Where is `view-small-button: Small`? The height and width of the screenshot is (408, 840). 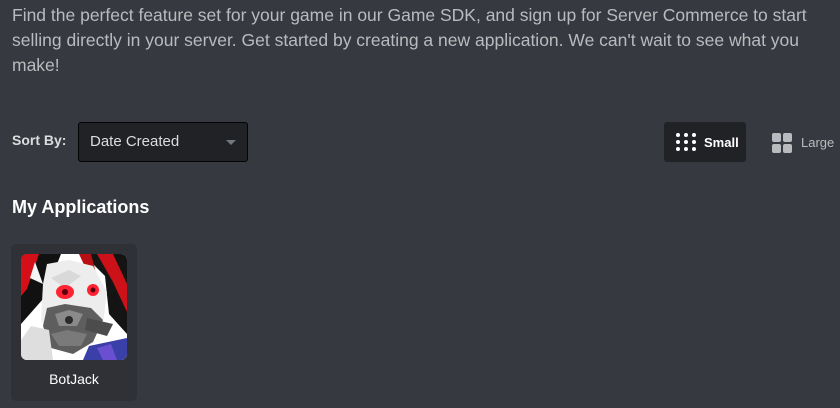 view-small-button: Small is located at coordinates (705, 142).